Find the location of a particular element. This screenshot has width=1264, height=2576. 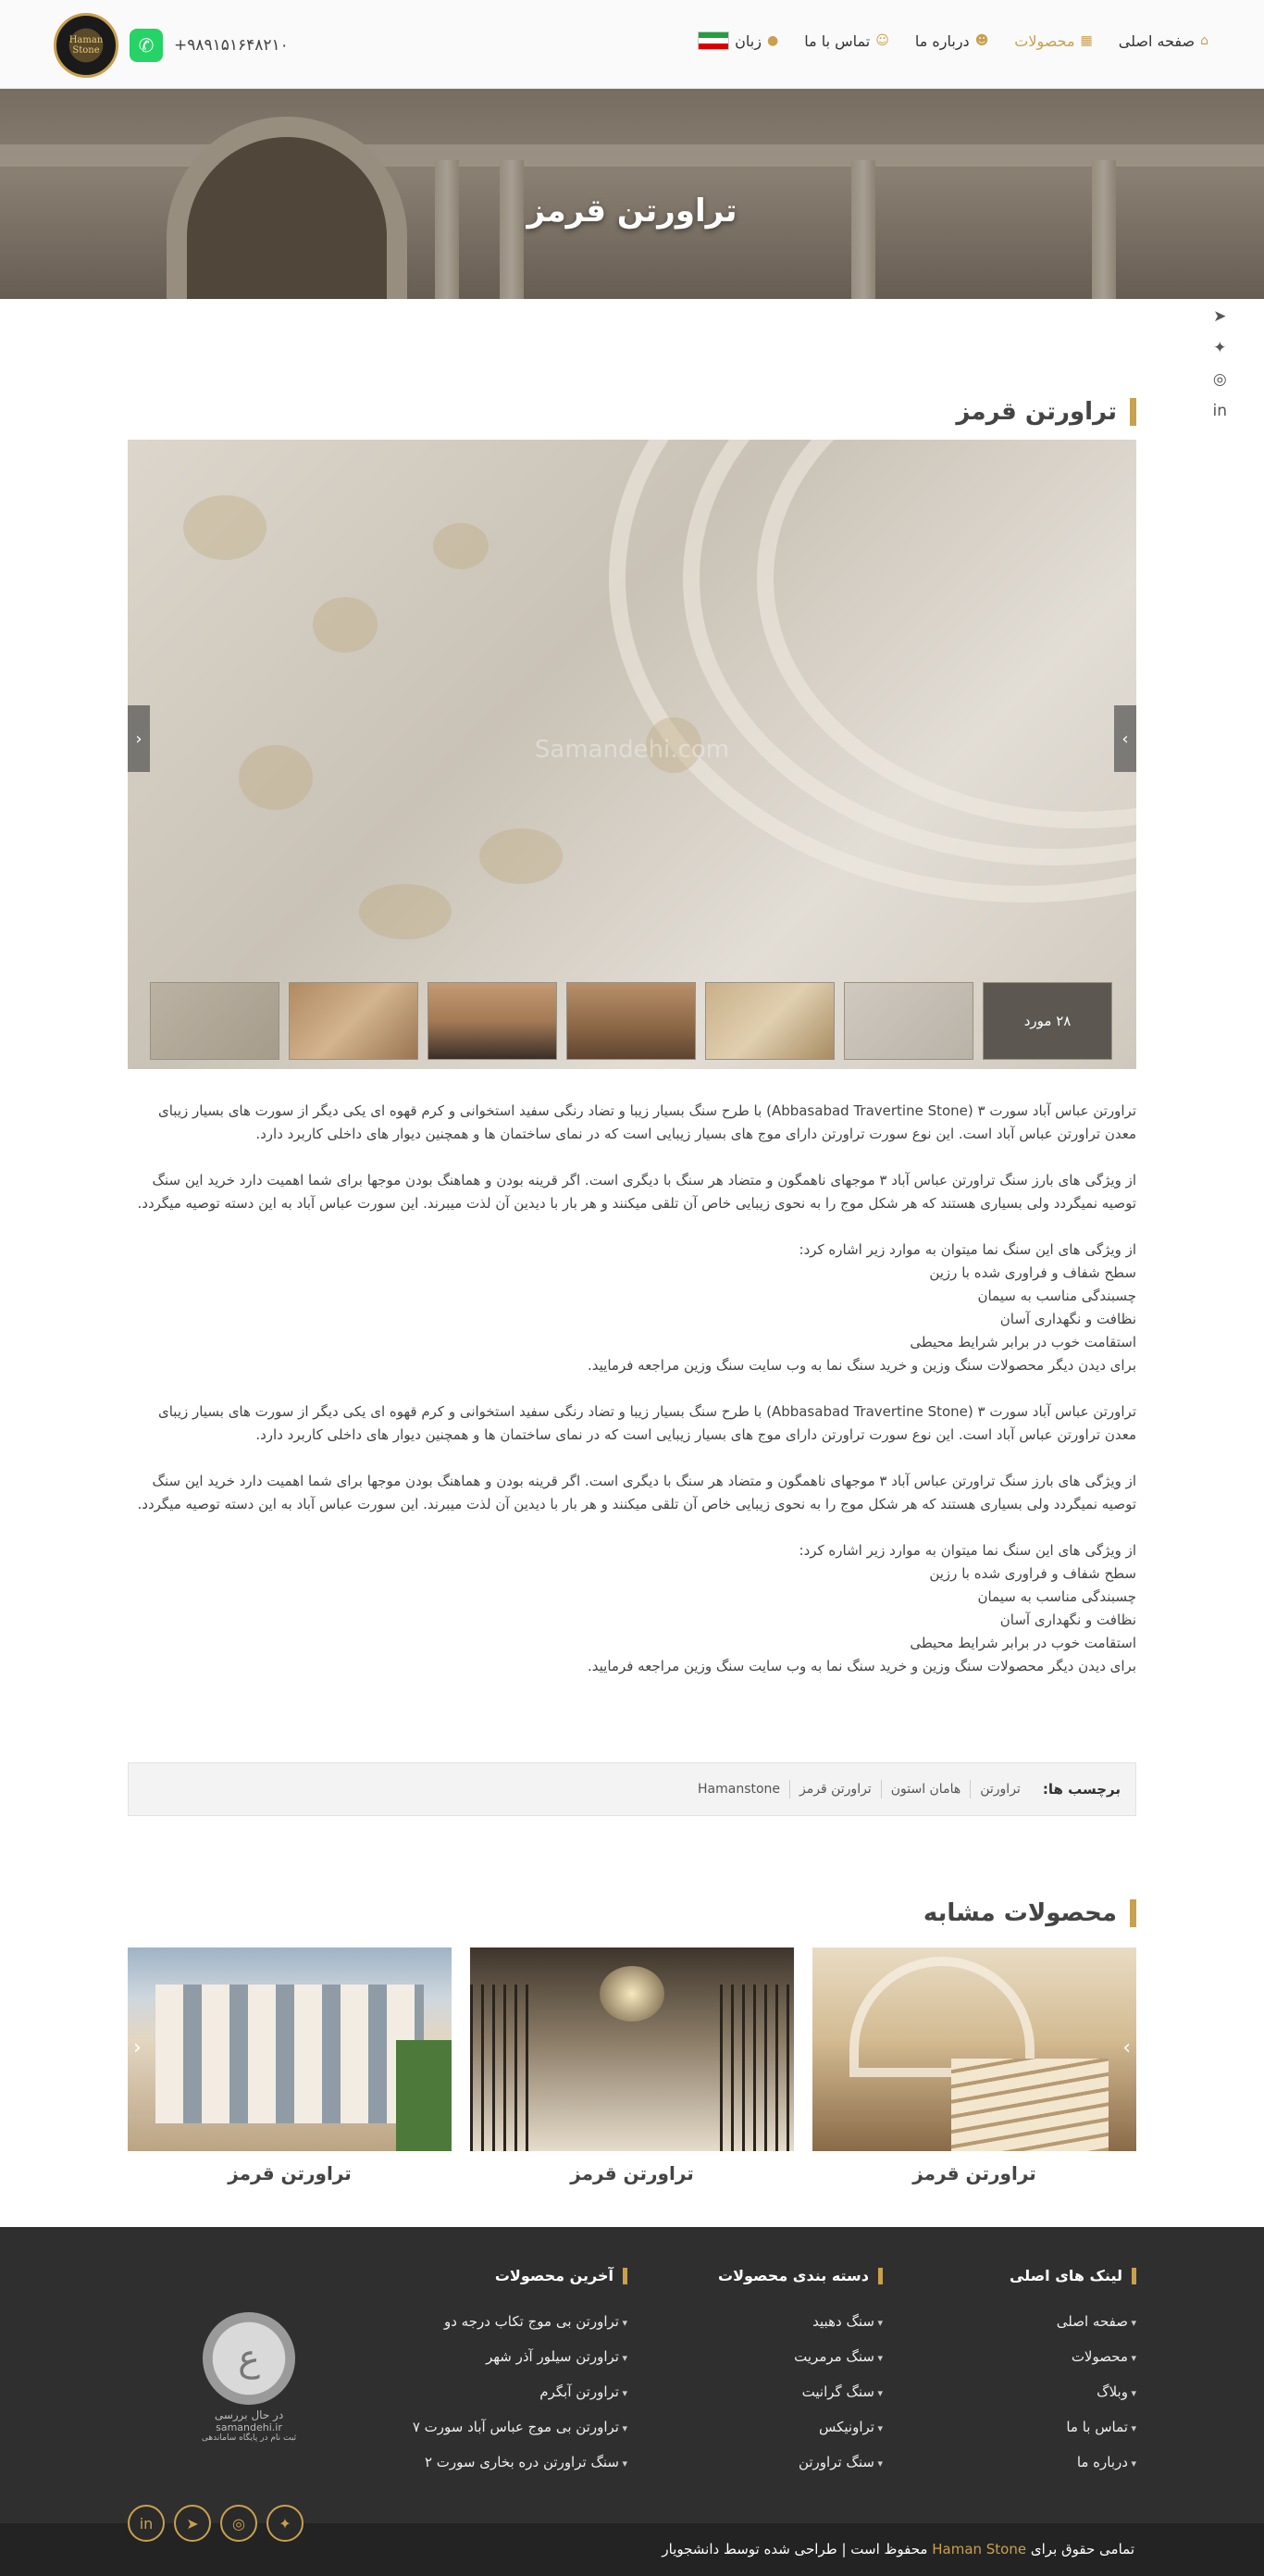

footer-link: صفحه اصلی is located at coordinates (1034, 2322).